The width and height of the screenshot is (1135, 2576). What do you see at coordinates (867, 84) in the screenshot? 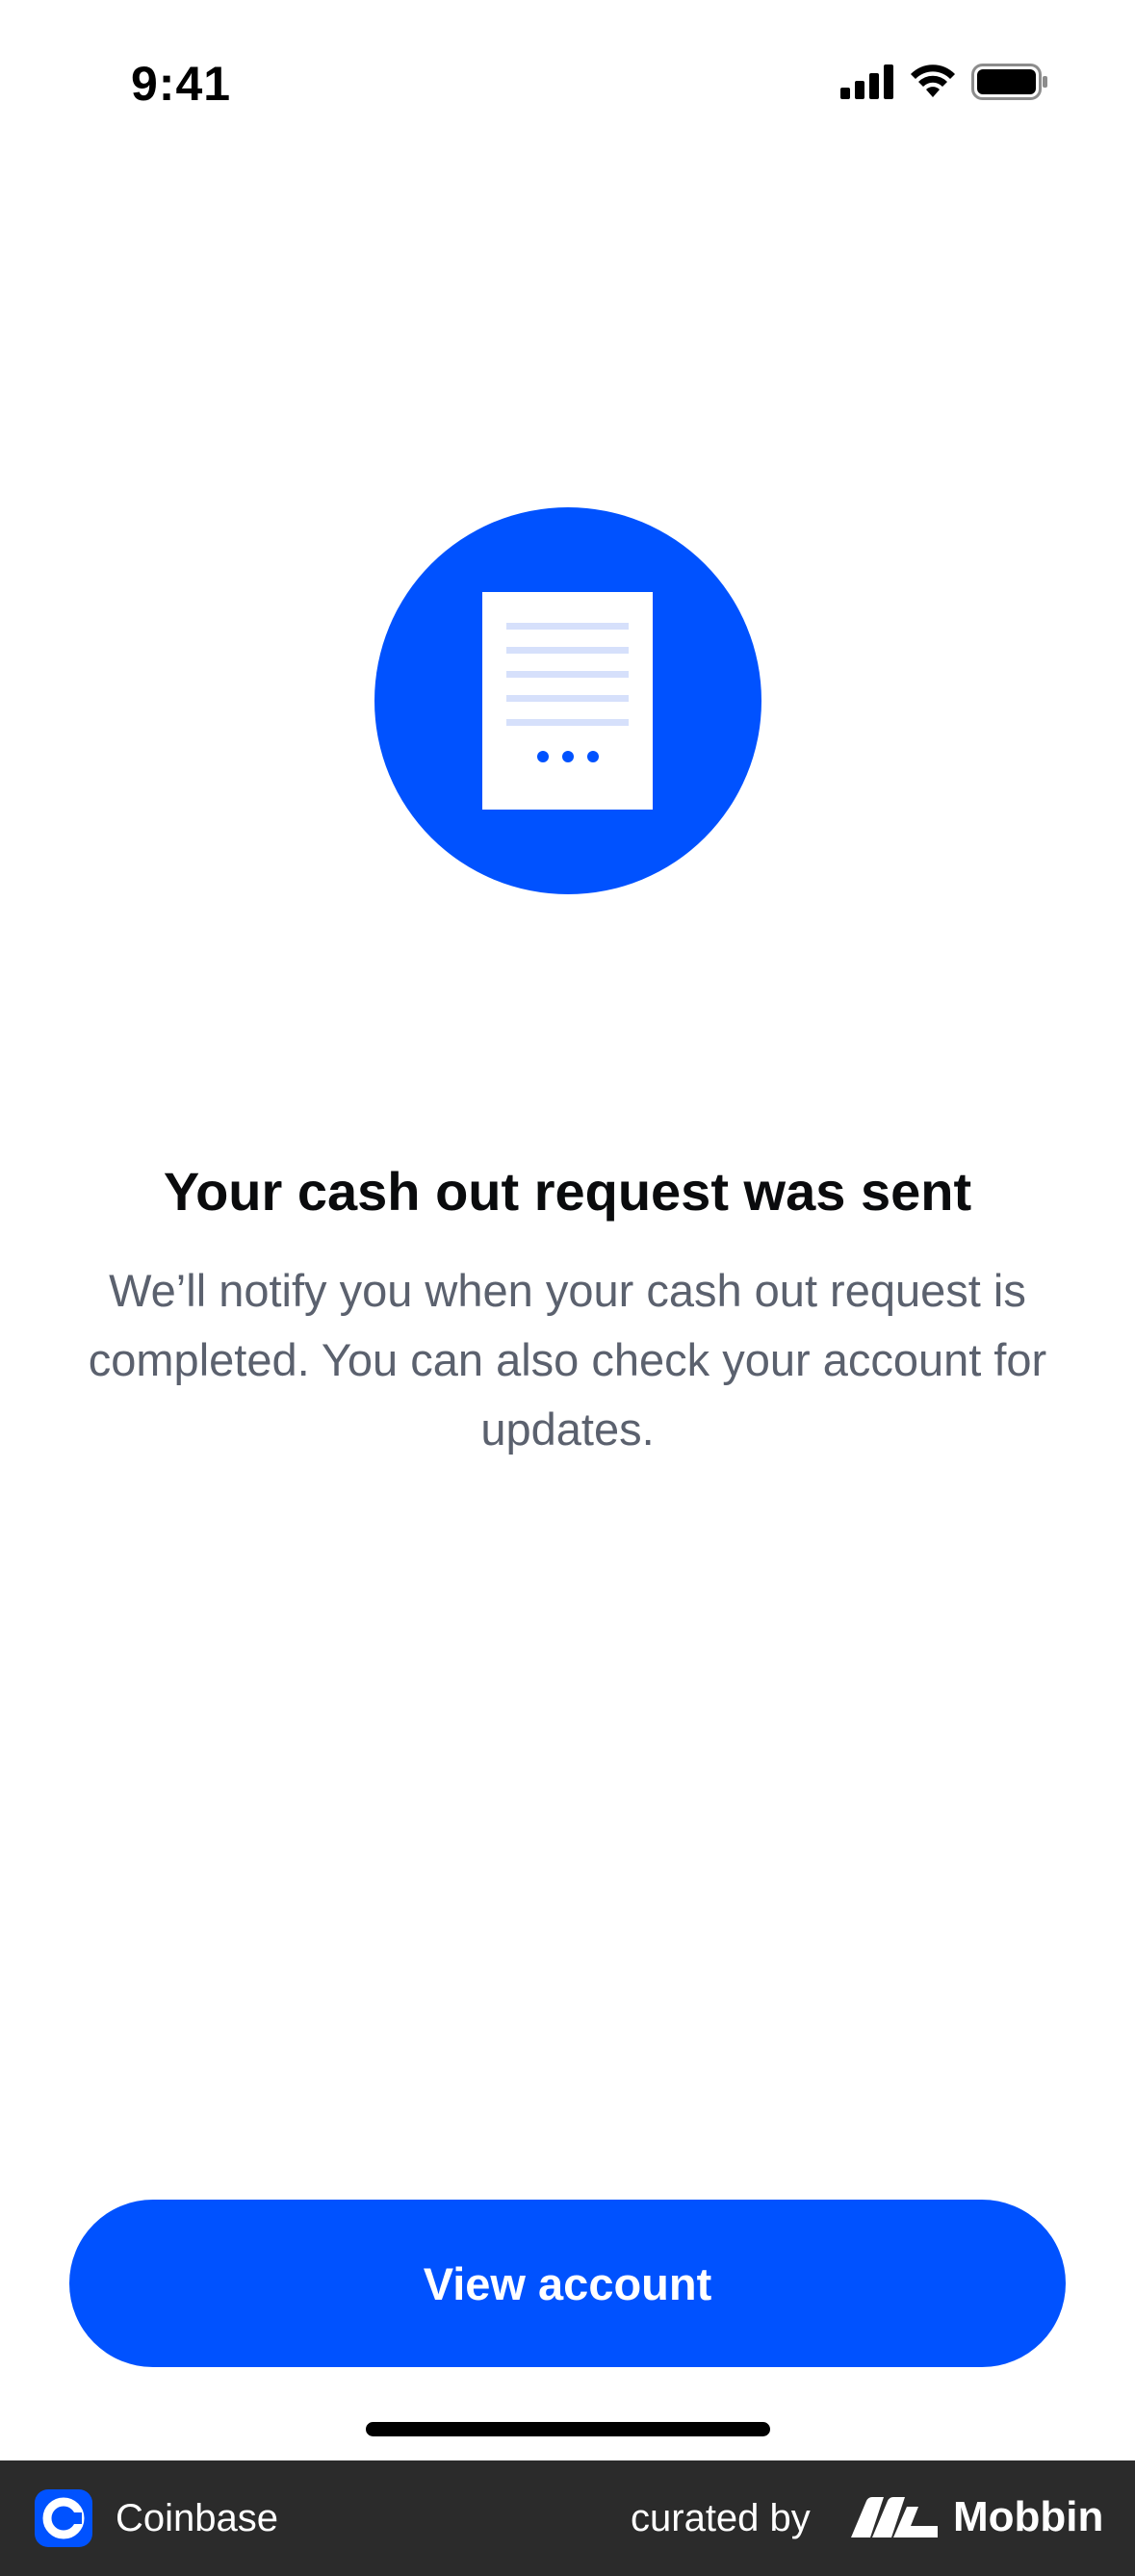
I see `cellular-signal-icon` at bounding box center [867, 84].